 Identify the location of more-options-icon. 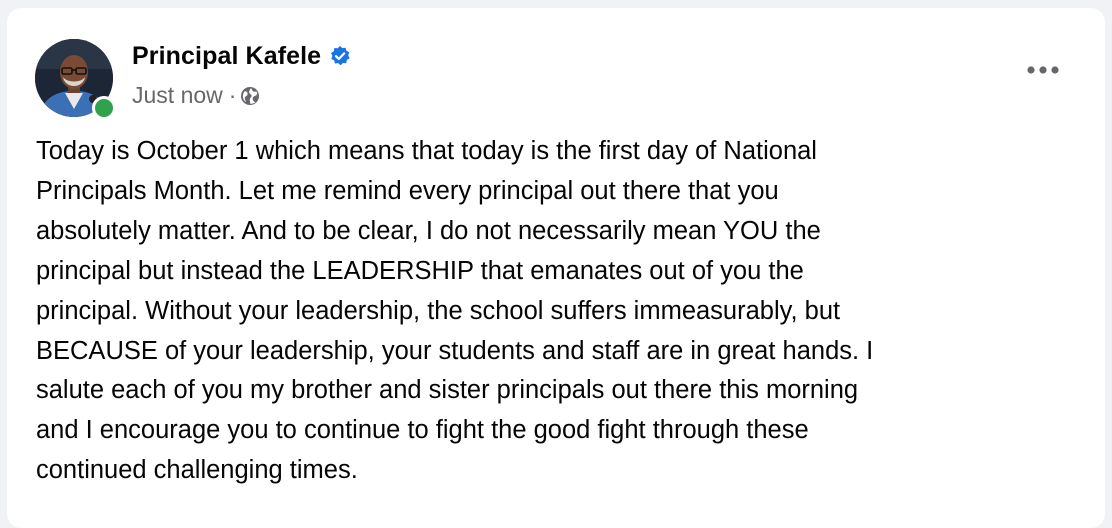
(1043, 70).